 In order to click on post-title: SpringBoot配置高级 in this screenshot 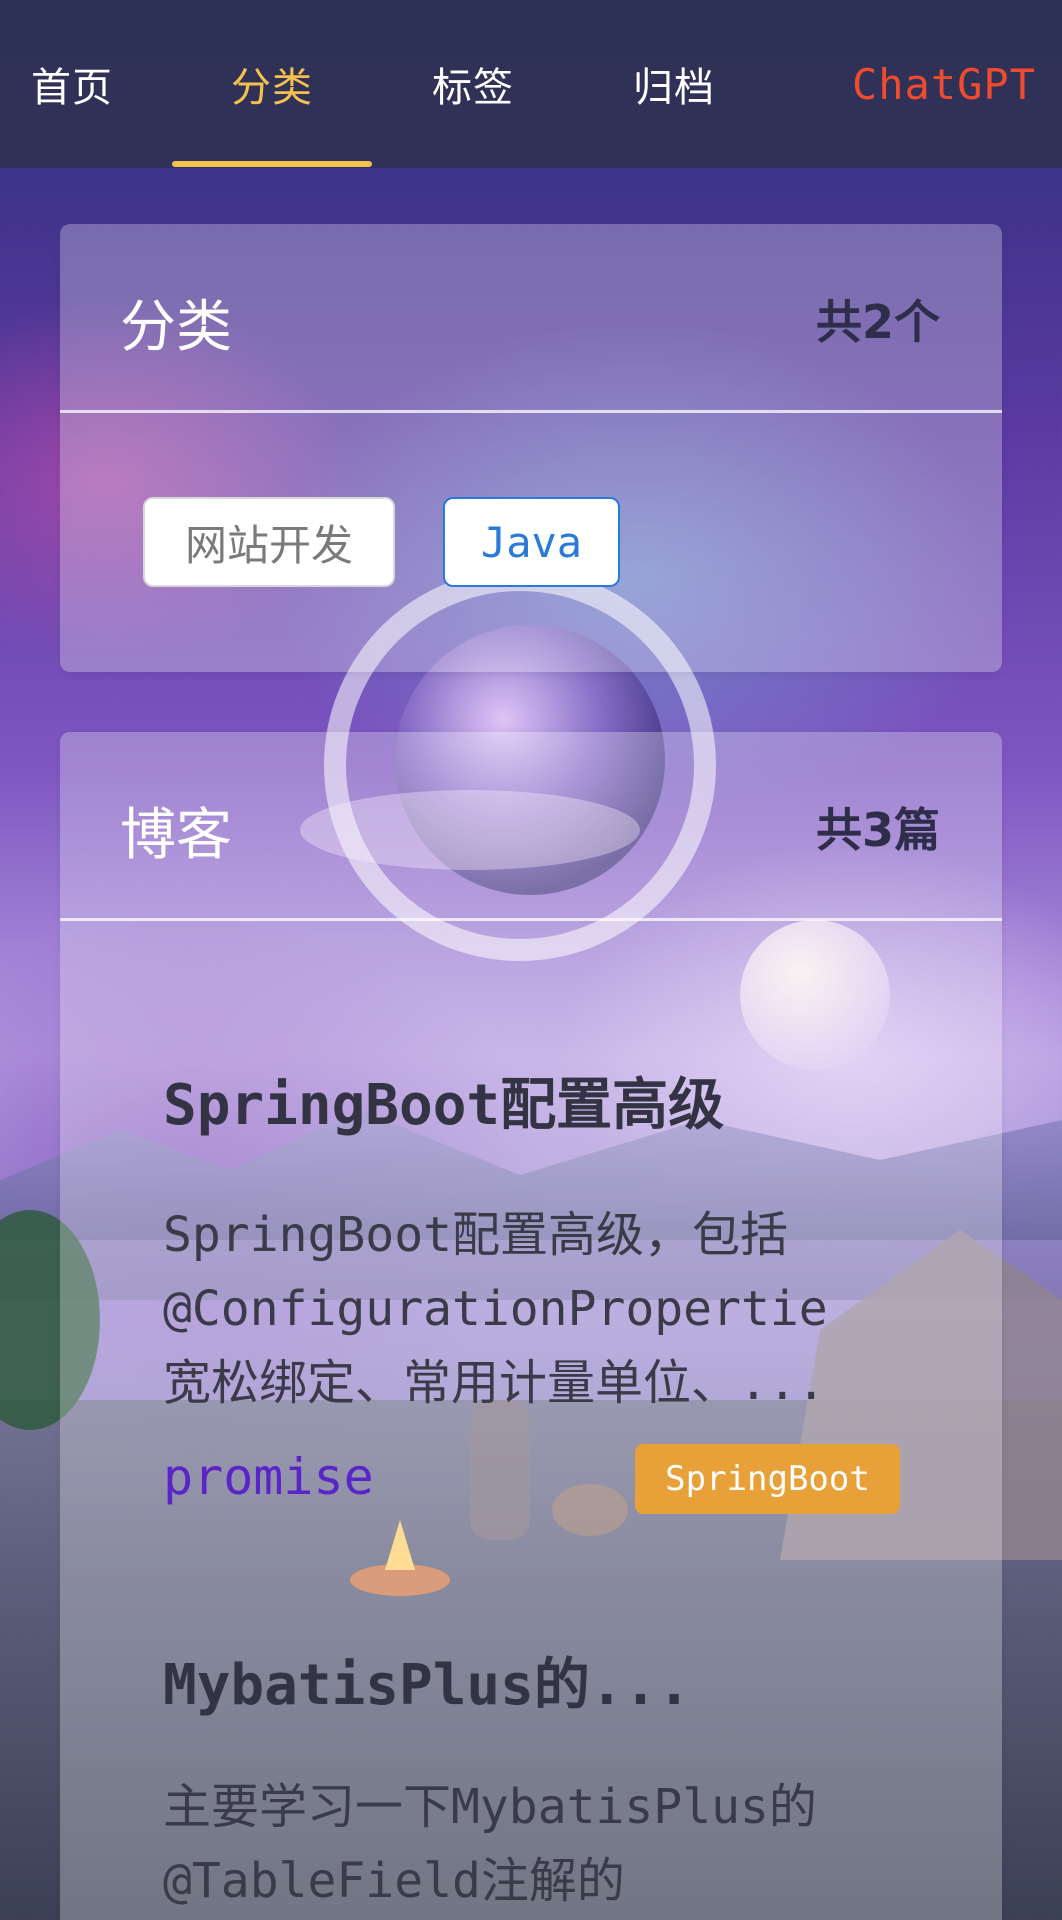, I will do `click(533, 1100)`.